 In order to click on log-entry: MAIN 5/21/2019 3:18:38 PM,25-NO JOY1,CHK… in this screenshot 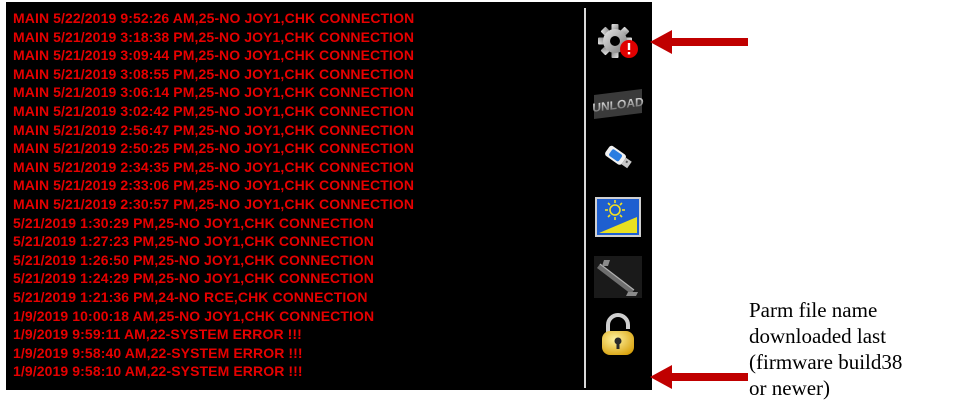, I will do `click(214, 36)`.